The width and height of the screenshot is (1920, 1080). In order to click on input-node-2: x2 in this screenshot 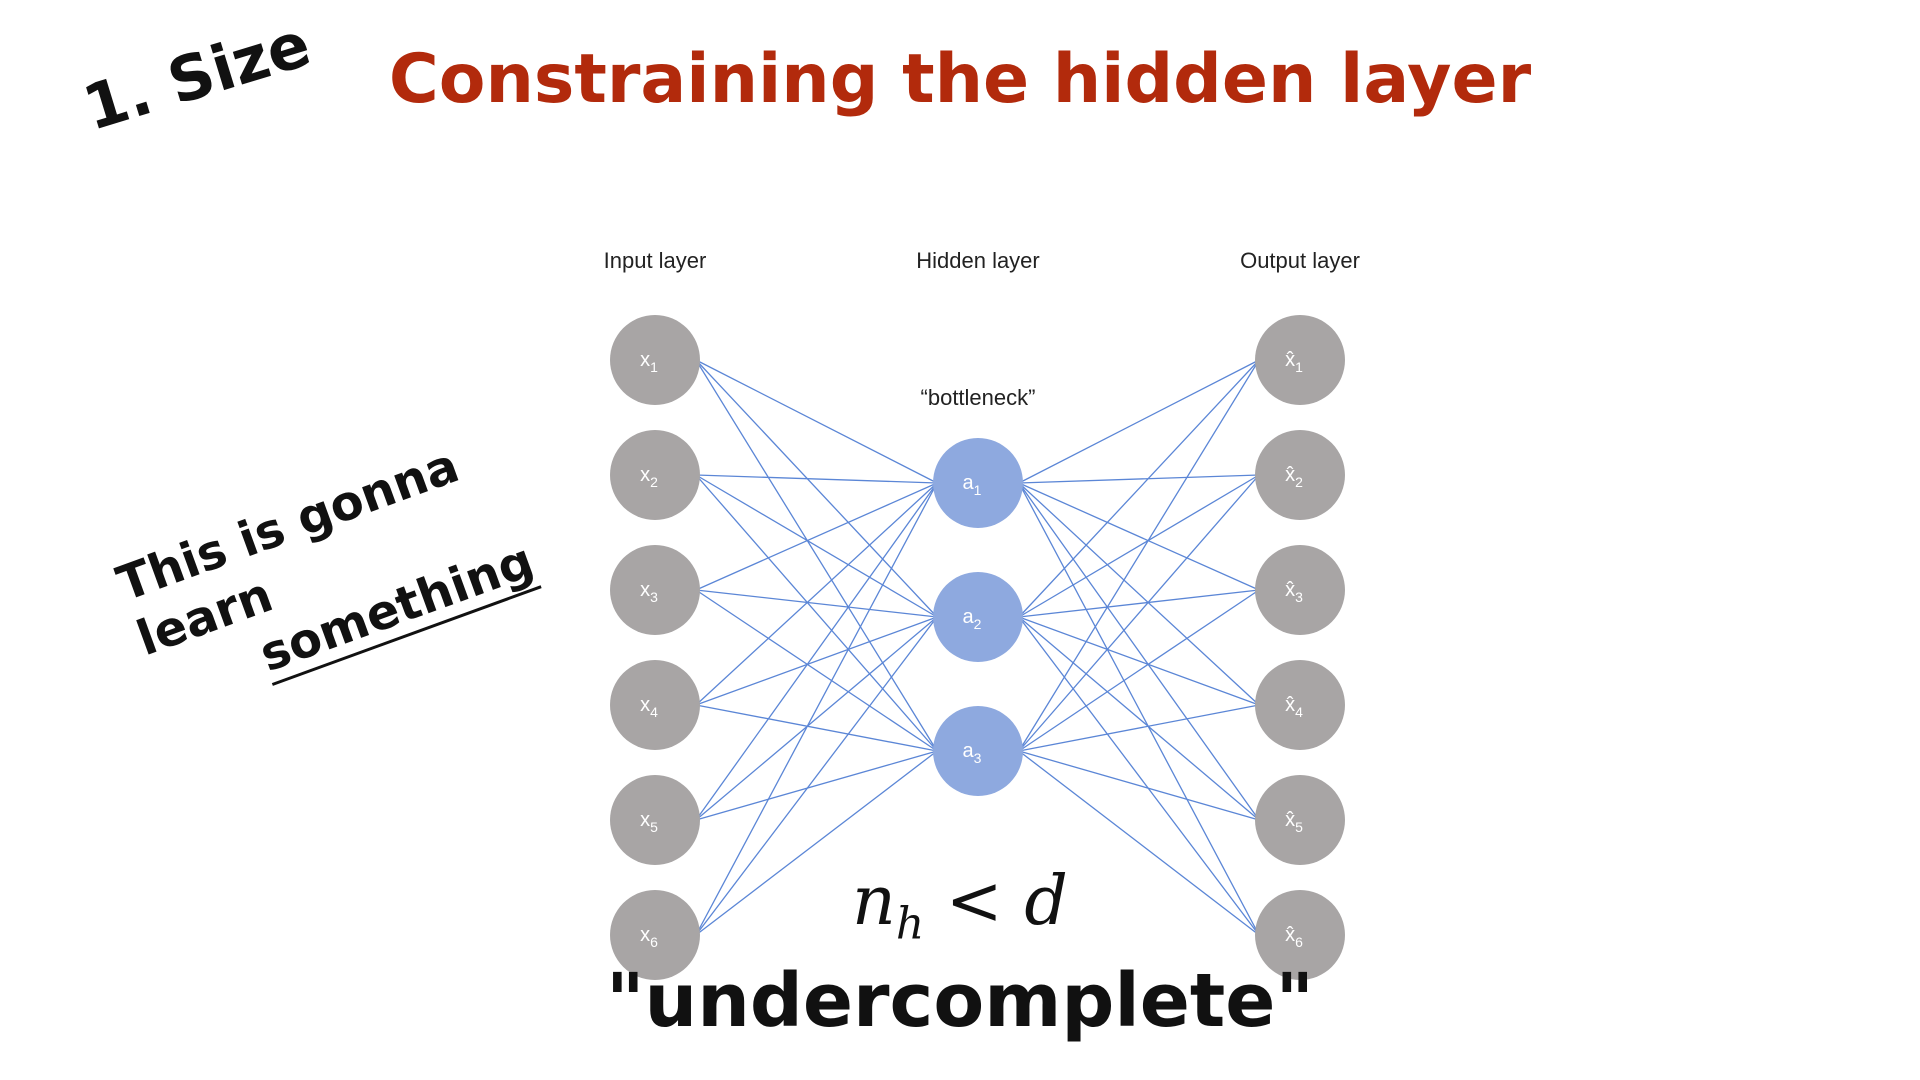, I will do `click(655, 475)`.